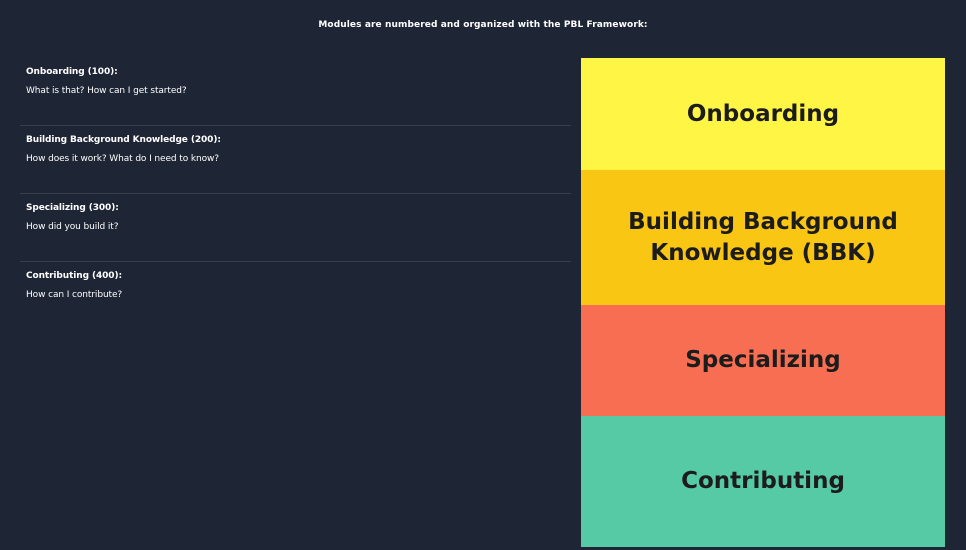 The height and width of the screenshot is (550, 966). Describe the element at coordinates (74, 295) in the screenshot. I see `module-question: How can I contribute?` at that location.